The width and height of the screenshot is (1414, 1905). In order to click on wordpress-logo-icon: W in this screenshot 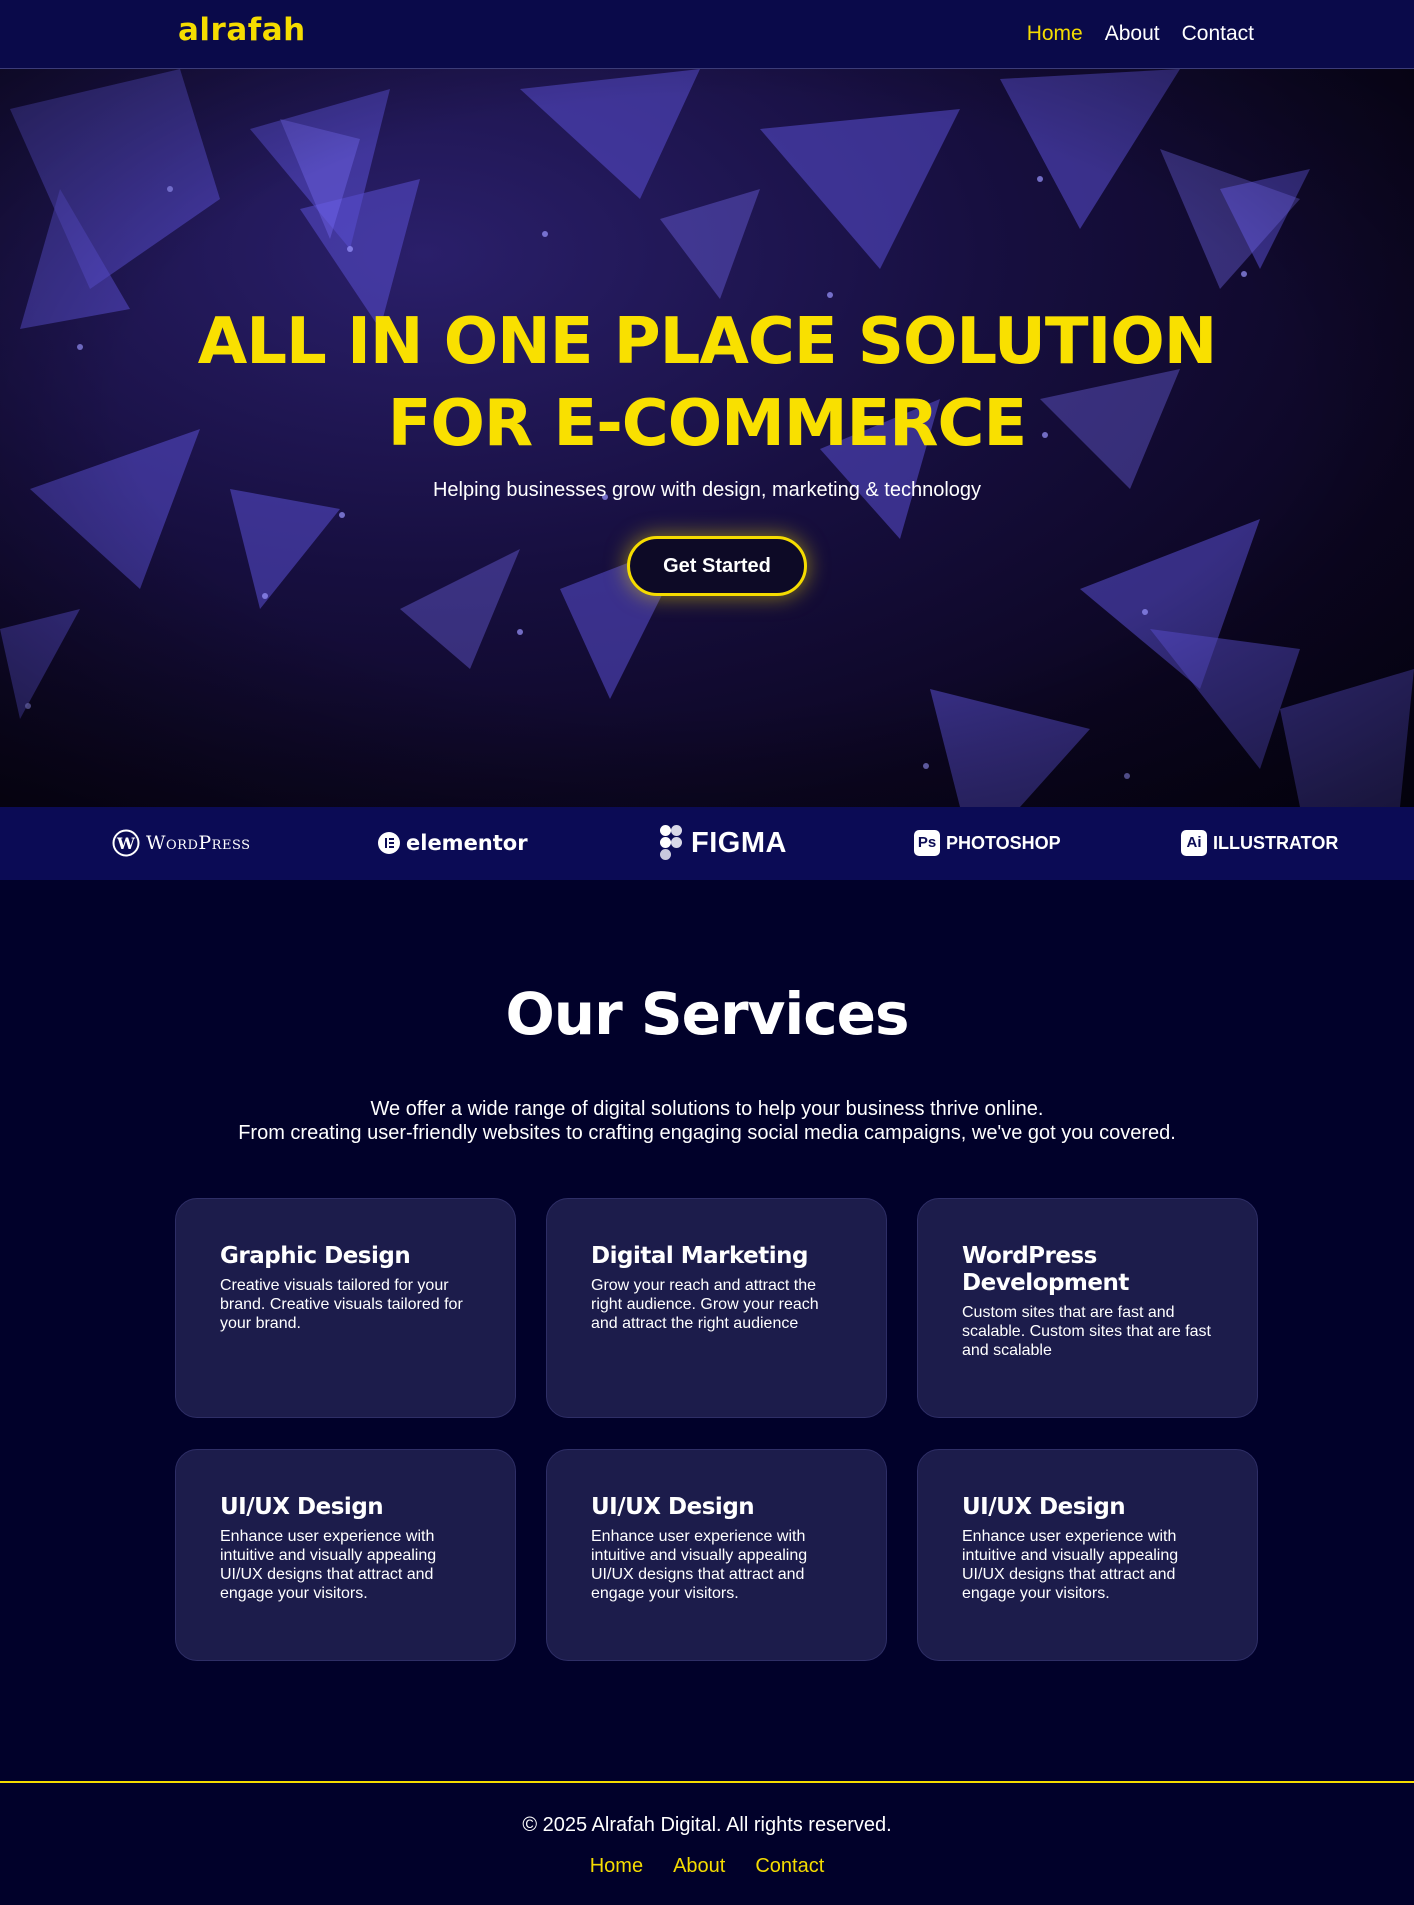, I will do `click(126, 843)`.